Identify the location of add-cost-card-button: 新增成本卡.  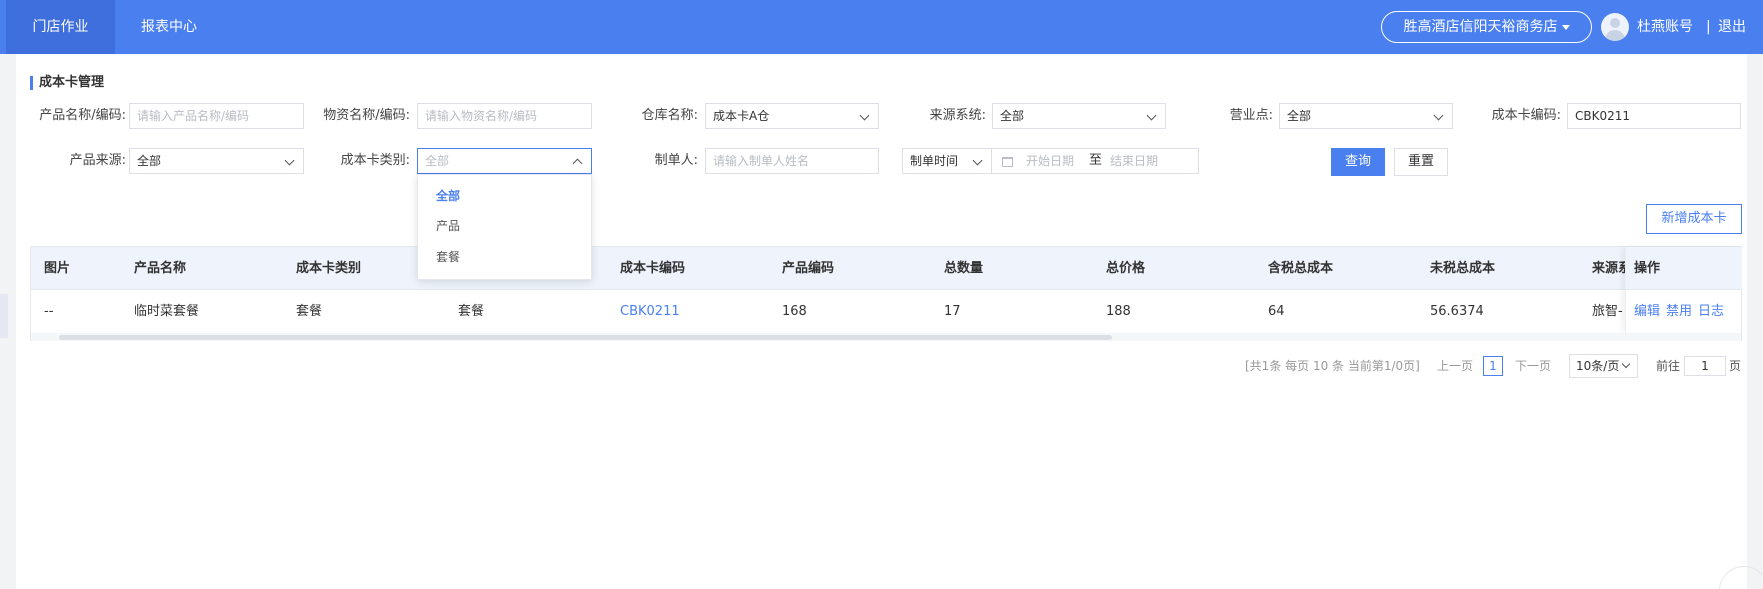
(1694, 219).